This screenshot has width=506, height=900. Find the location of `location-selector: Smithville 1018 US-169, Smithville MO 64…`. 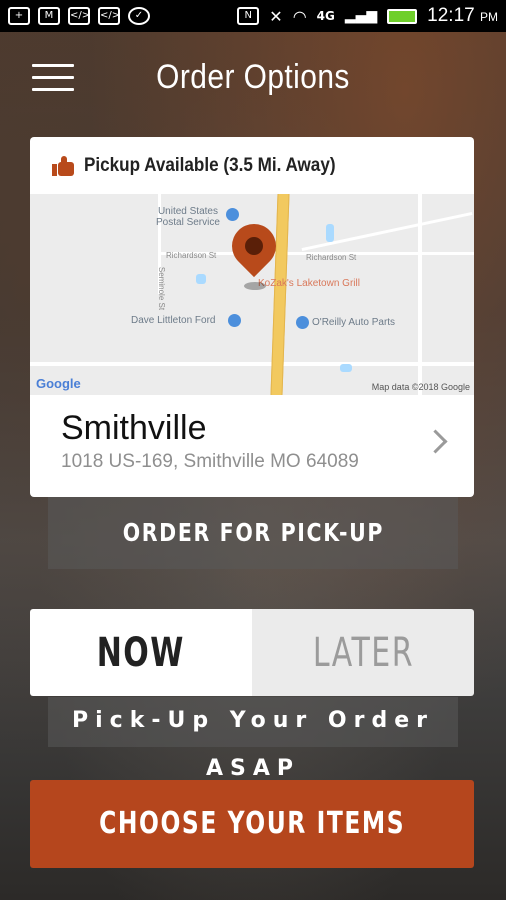

location-selector: Smithville 1018 US-169, Smithville MO 64… is located at coordinates (252, 446).